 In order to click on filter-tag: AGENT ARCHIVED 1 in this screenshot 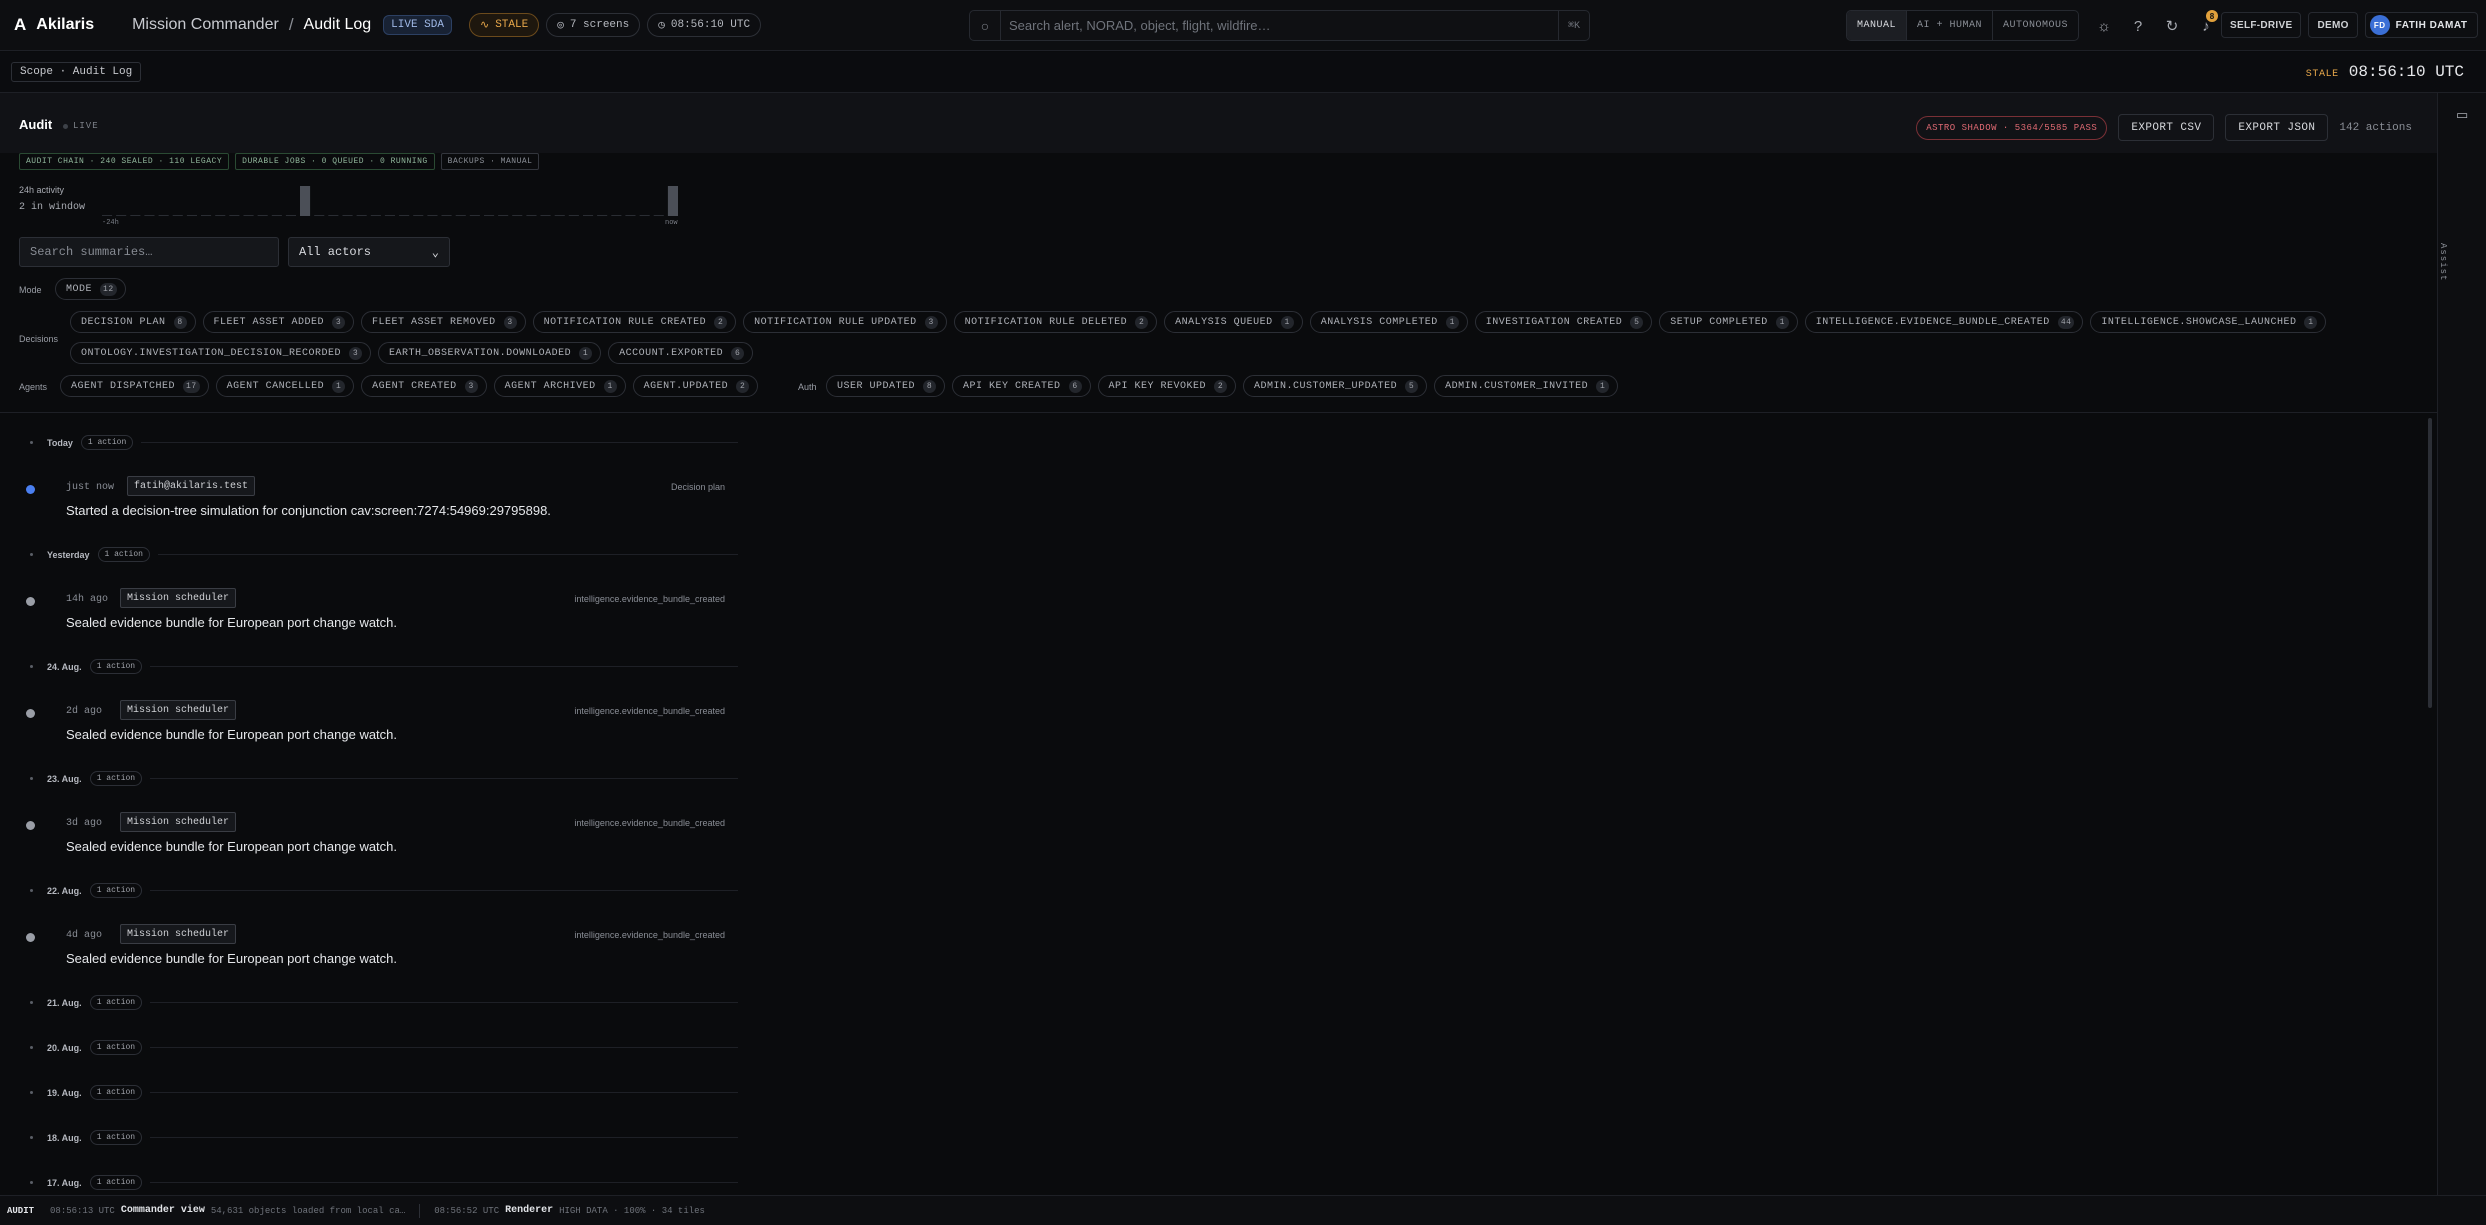, I will do `click(559, 386)`.